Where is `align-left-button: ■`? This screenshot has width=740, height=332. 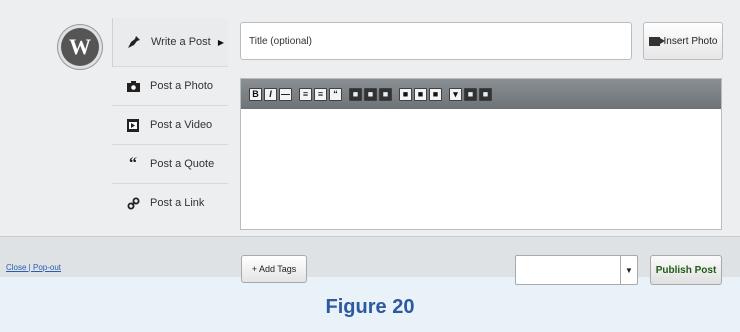 align-left-button: ■ is located at coordinates (355, 94).